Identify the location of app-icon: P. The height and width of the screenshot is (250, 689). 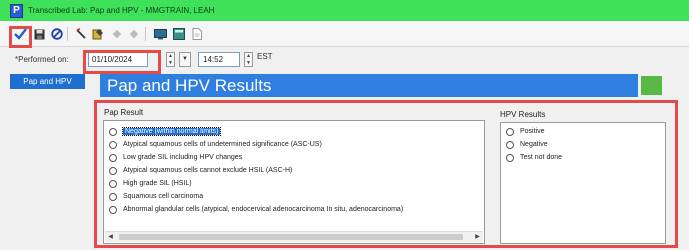
(16, 10).